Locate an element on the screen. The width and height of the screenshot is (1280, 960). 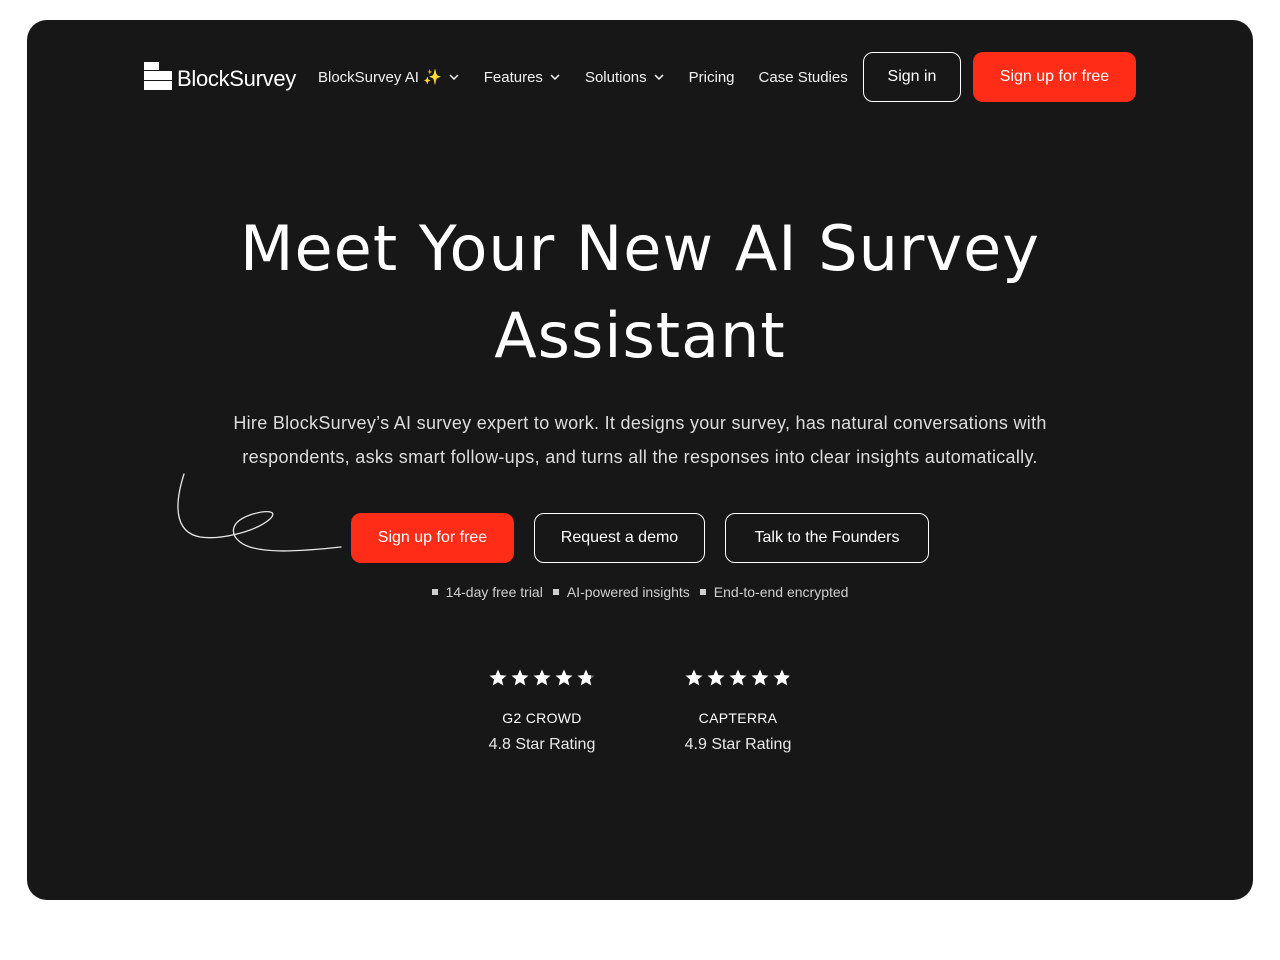
feature-item: 14-day free trial is located at coordinates (487, 592).